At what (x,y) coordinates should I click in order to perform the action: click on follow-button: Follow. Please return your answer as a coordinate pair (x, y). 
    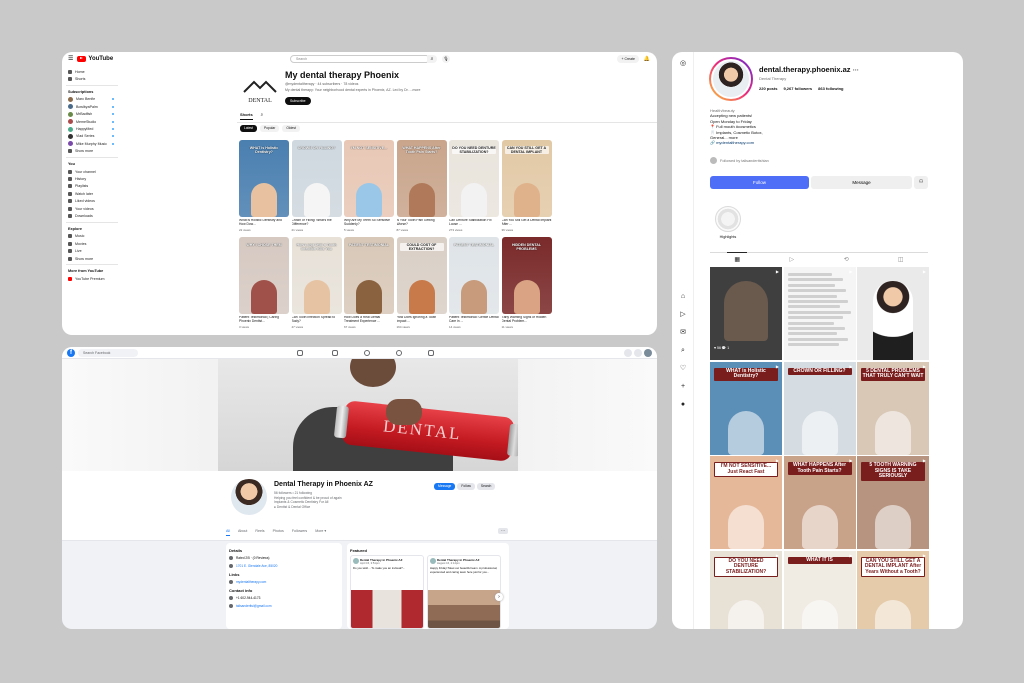
    Looking at the image, I should click on (466, 486).